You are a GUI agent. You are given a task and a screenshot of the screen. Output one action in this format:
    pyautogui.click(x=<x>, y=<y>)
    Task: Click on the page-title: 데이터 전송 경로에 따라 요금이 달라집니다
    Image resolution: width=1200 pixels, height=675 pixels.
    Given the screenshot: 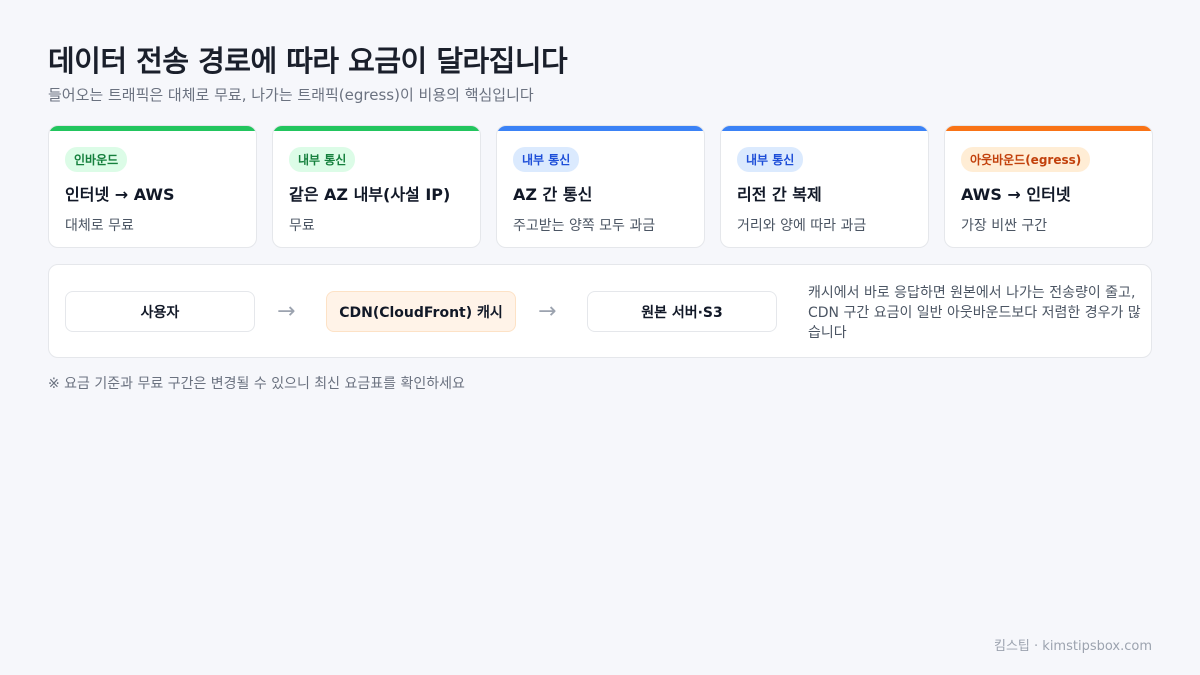 What is the action you would take?
    pyautogui.click(x=308, y=61)
    